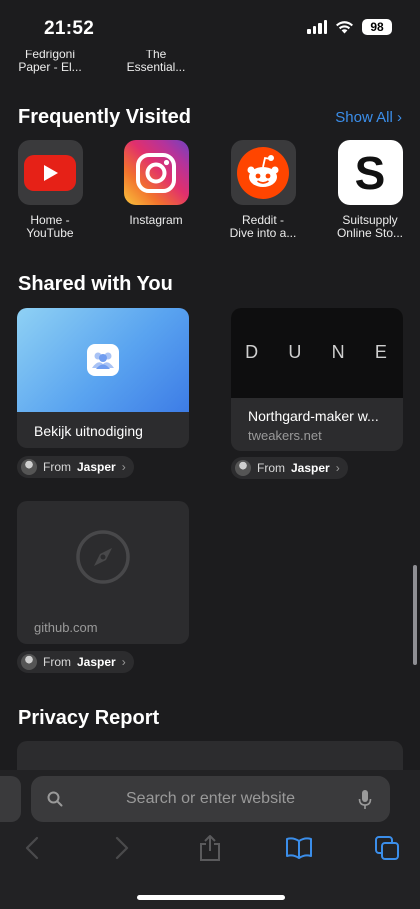 The height and width of the screenshot is (909, 420). Describe the element at coordinates (55, 799) in the screenshot. I see `search-icon` at that location.